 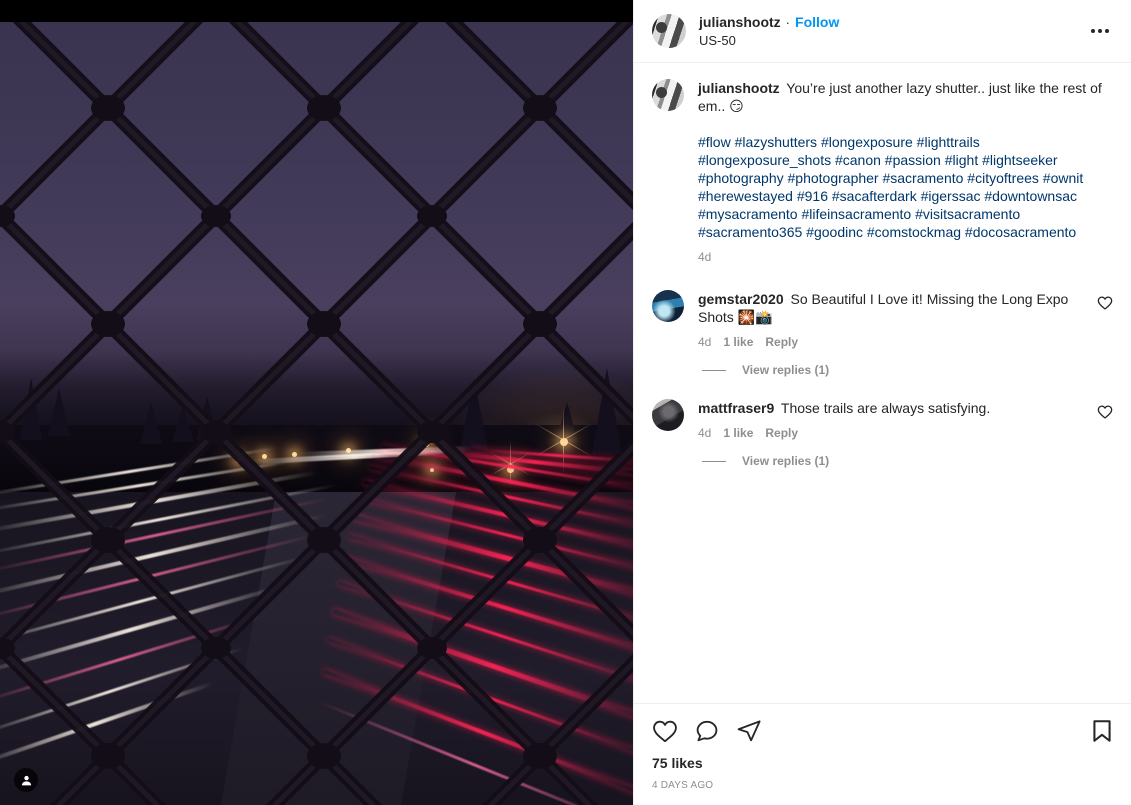 What do you see at coordinates (736, 408) in the screenshot?
I see `commenter-username: mattfraser9` at bounding box center [736, 408].